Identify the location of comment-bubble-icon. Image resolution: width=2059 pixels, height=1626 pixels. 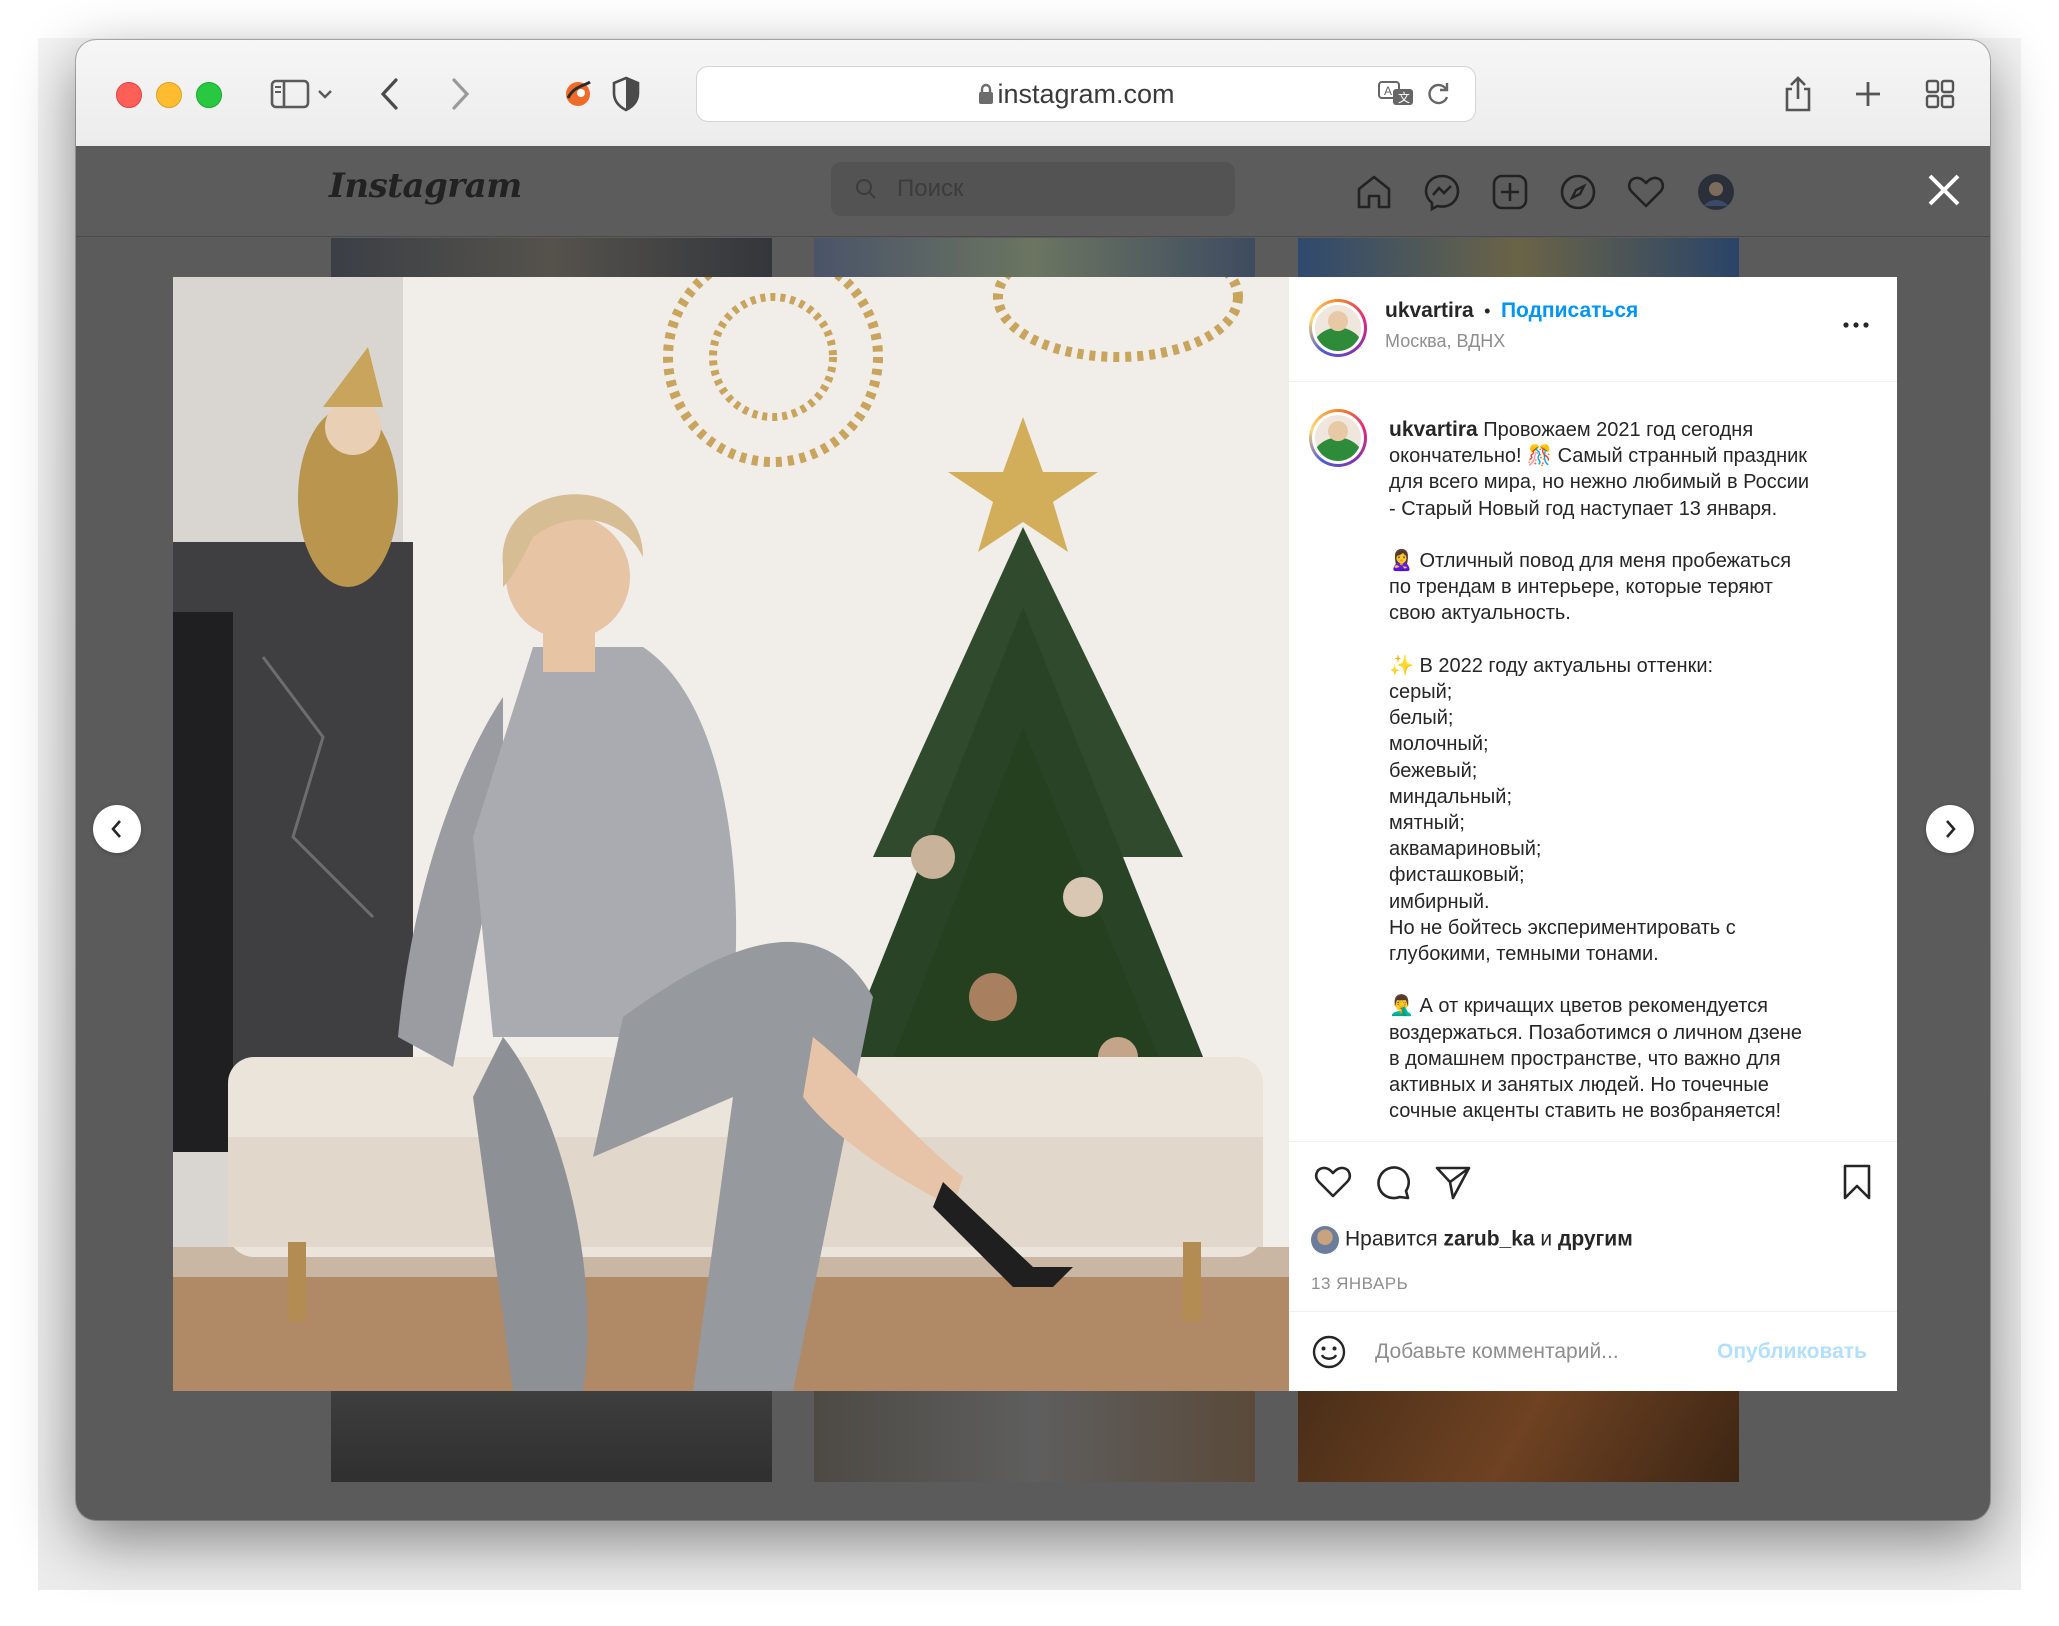
(1393, 1182).